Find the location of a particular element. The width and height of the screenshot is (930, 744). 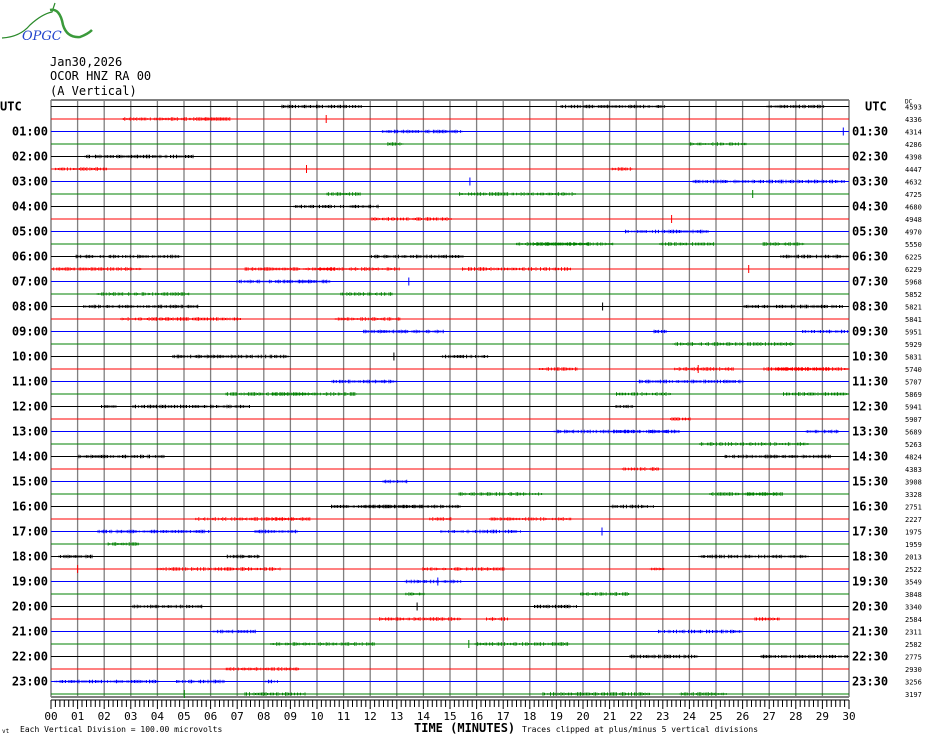

x-tick-label: 23 is located at coordinates (662, 716).